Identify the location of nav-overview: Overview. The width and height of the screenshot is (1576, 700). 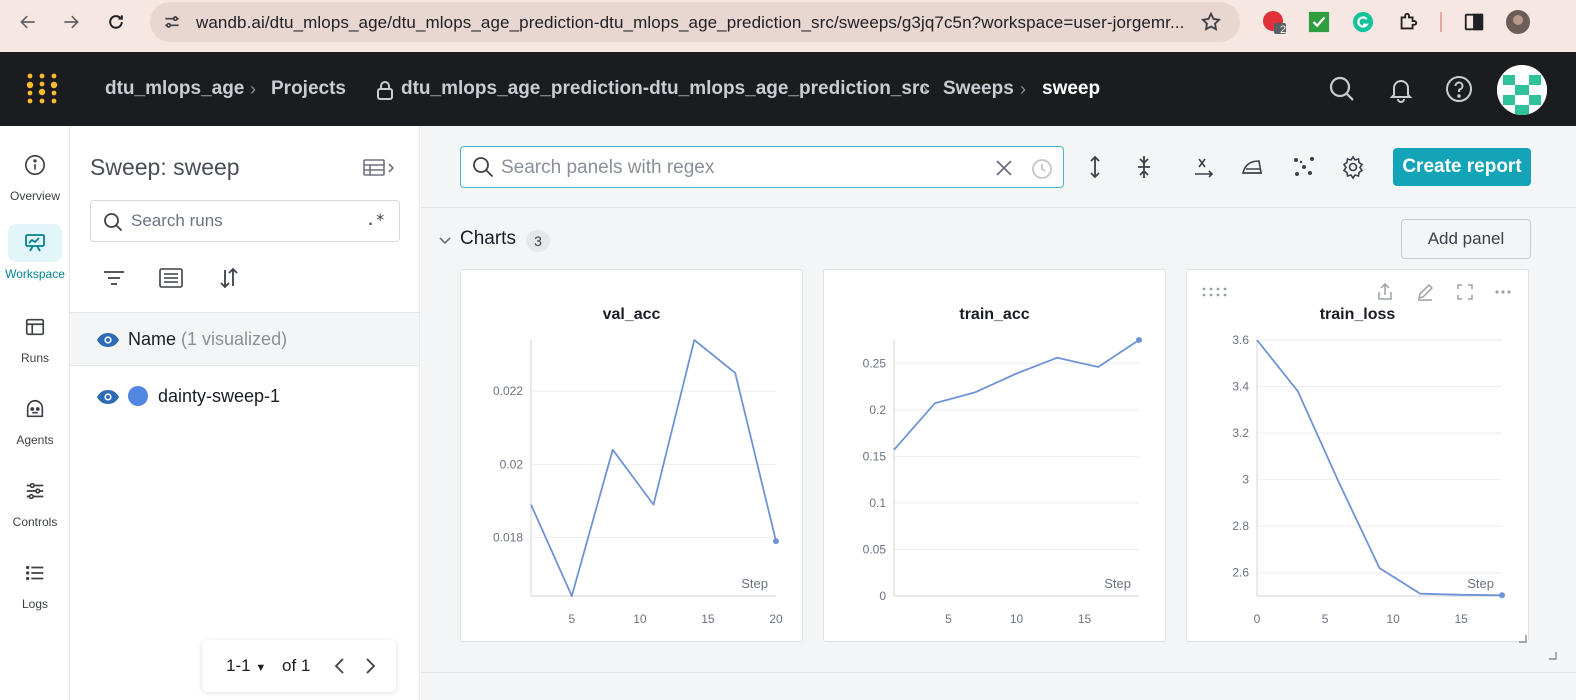
(35, 180).